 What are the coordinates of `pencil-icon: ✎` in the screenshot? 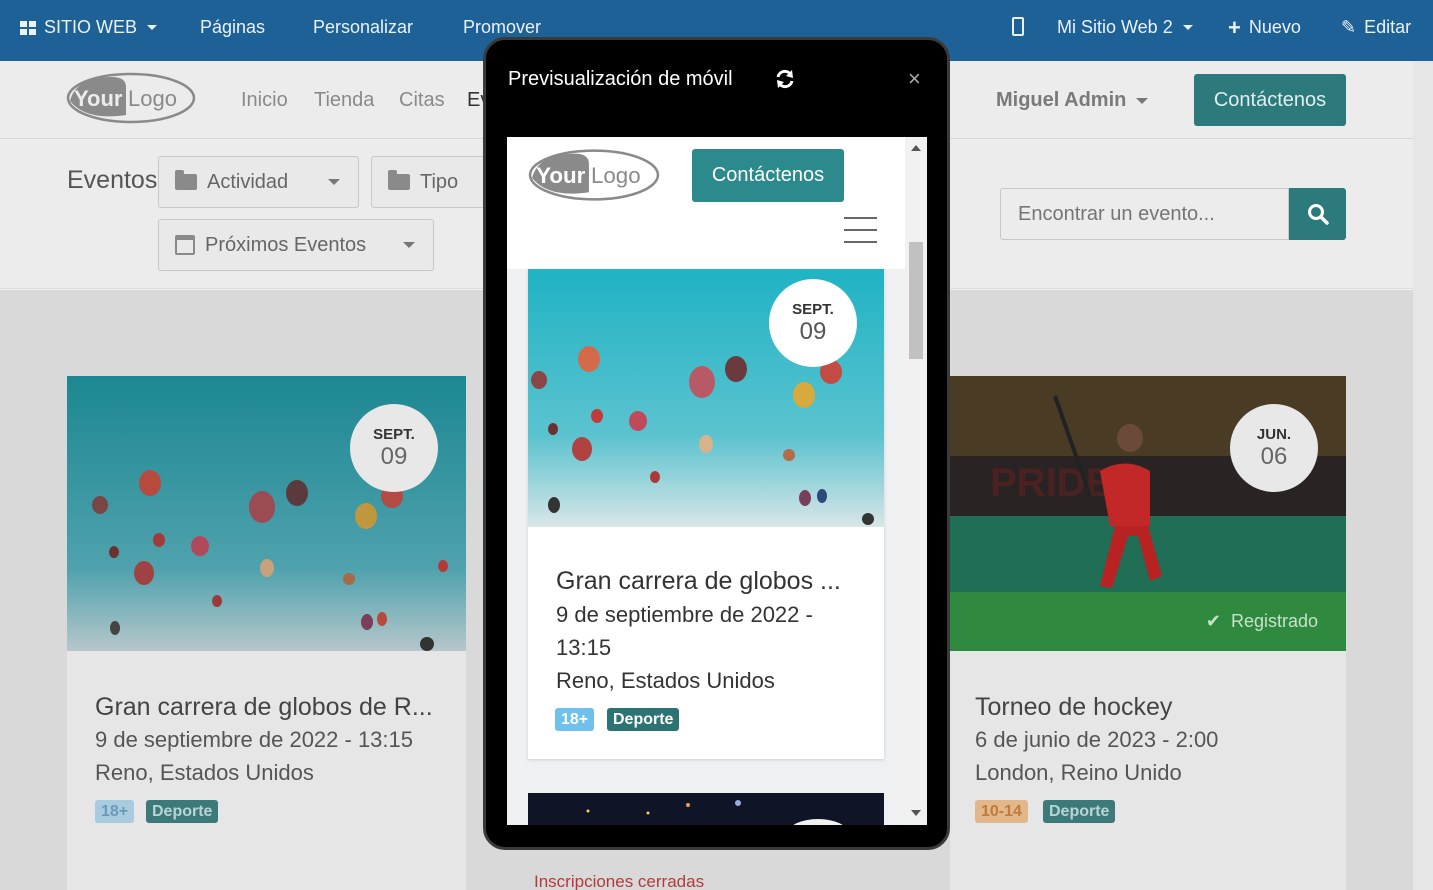 It's located at (1349, 27).